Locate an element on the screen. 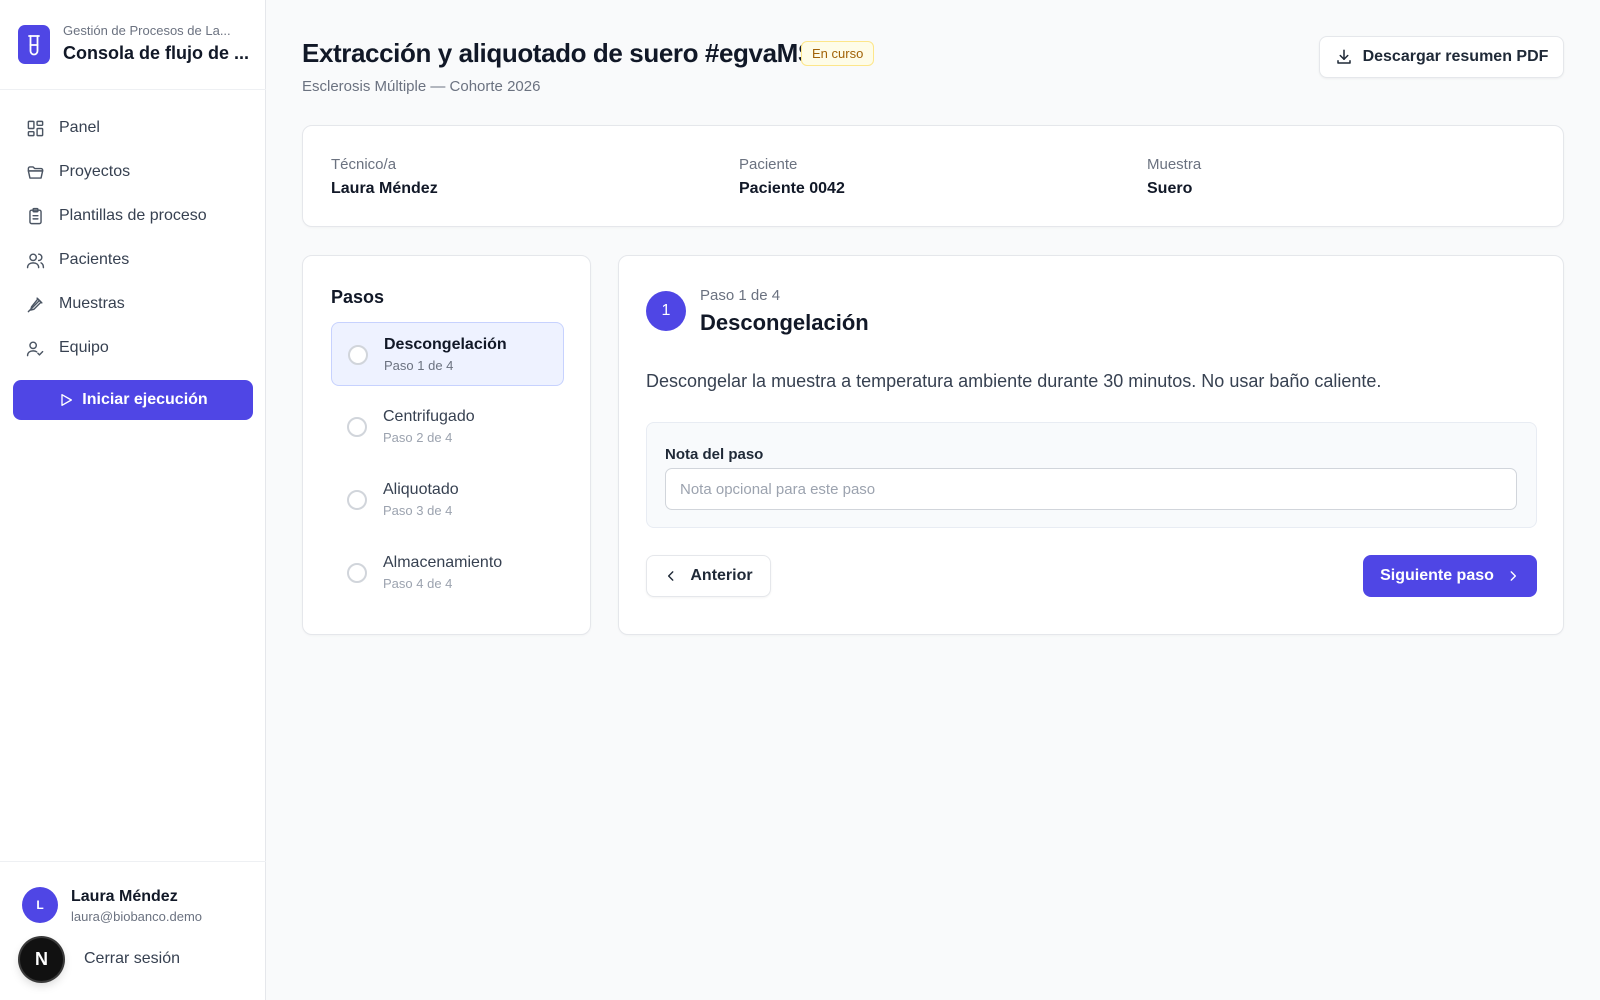  avatar: L is located at coordinates (40, 905).